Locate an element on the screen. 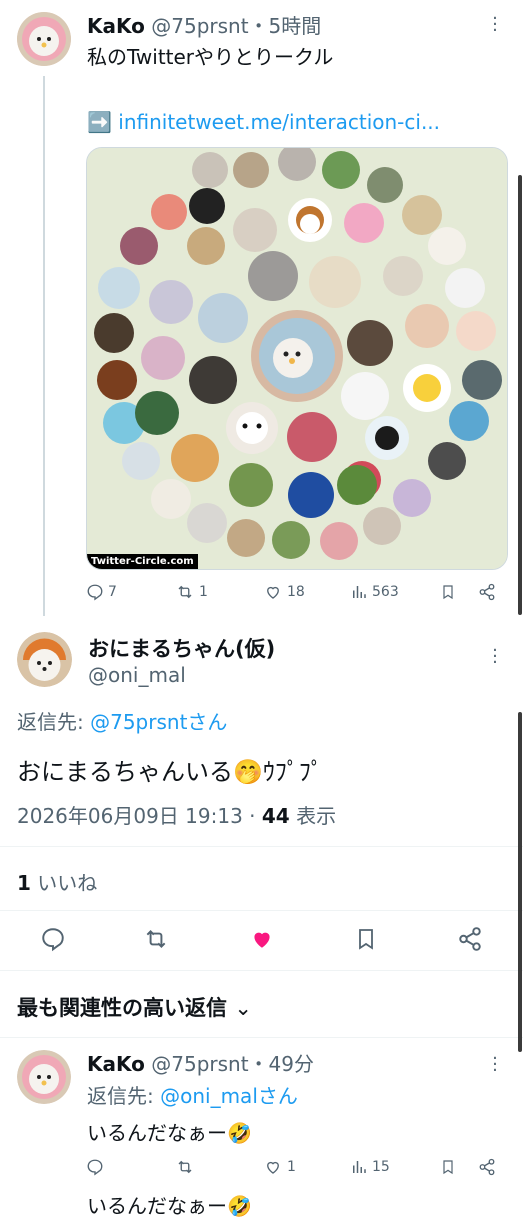 The image size is (523, 1219). avatar-oni-mal is located at coordinates (44, 659).